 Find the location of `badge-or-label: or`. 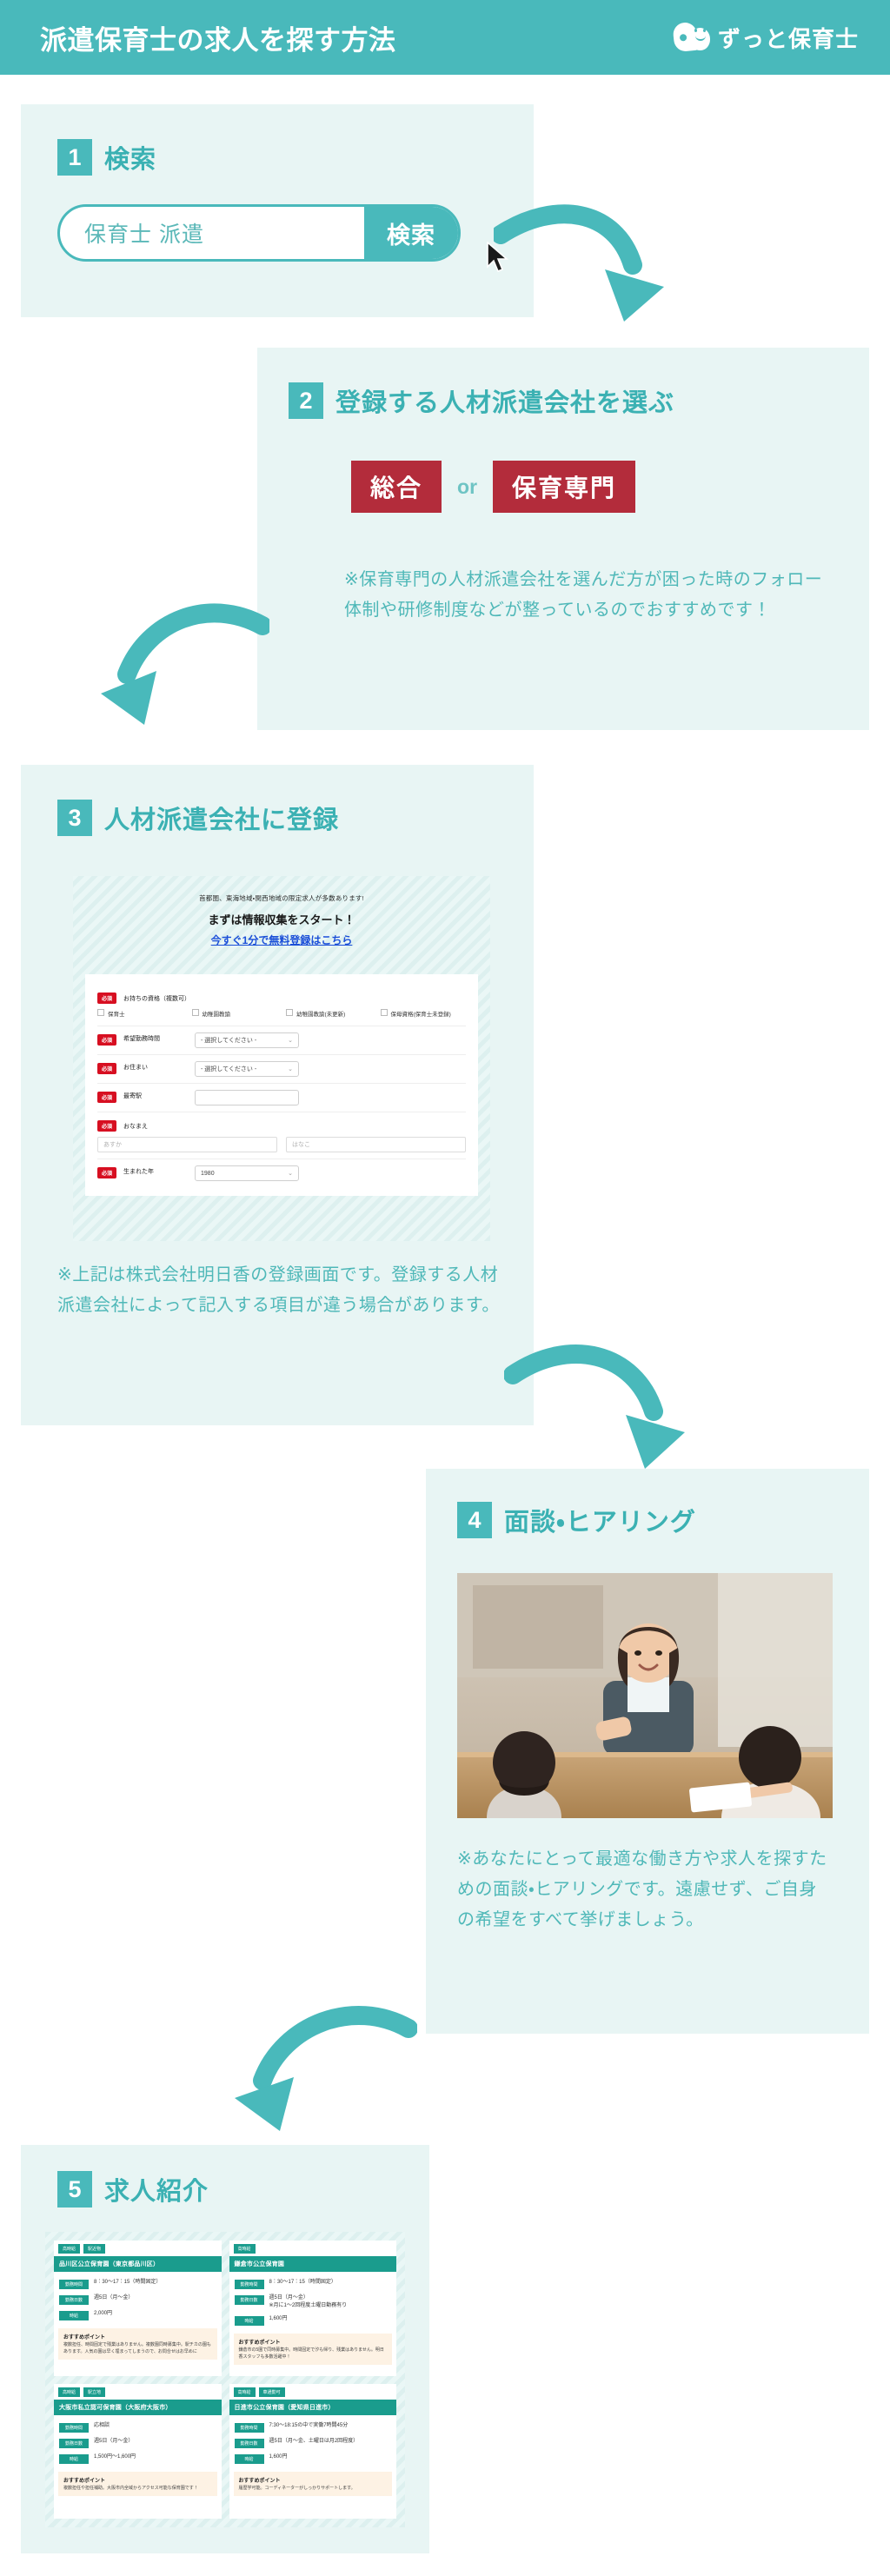

badge-or-label: or is located at coordinates (467, 486).